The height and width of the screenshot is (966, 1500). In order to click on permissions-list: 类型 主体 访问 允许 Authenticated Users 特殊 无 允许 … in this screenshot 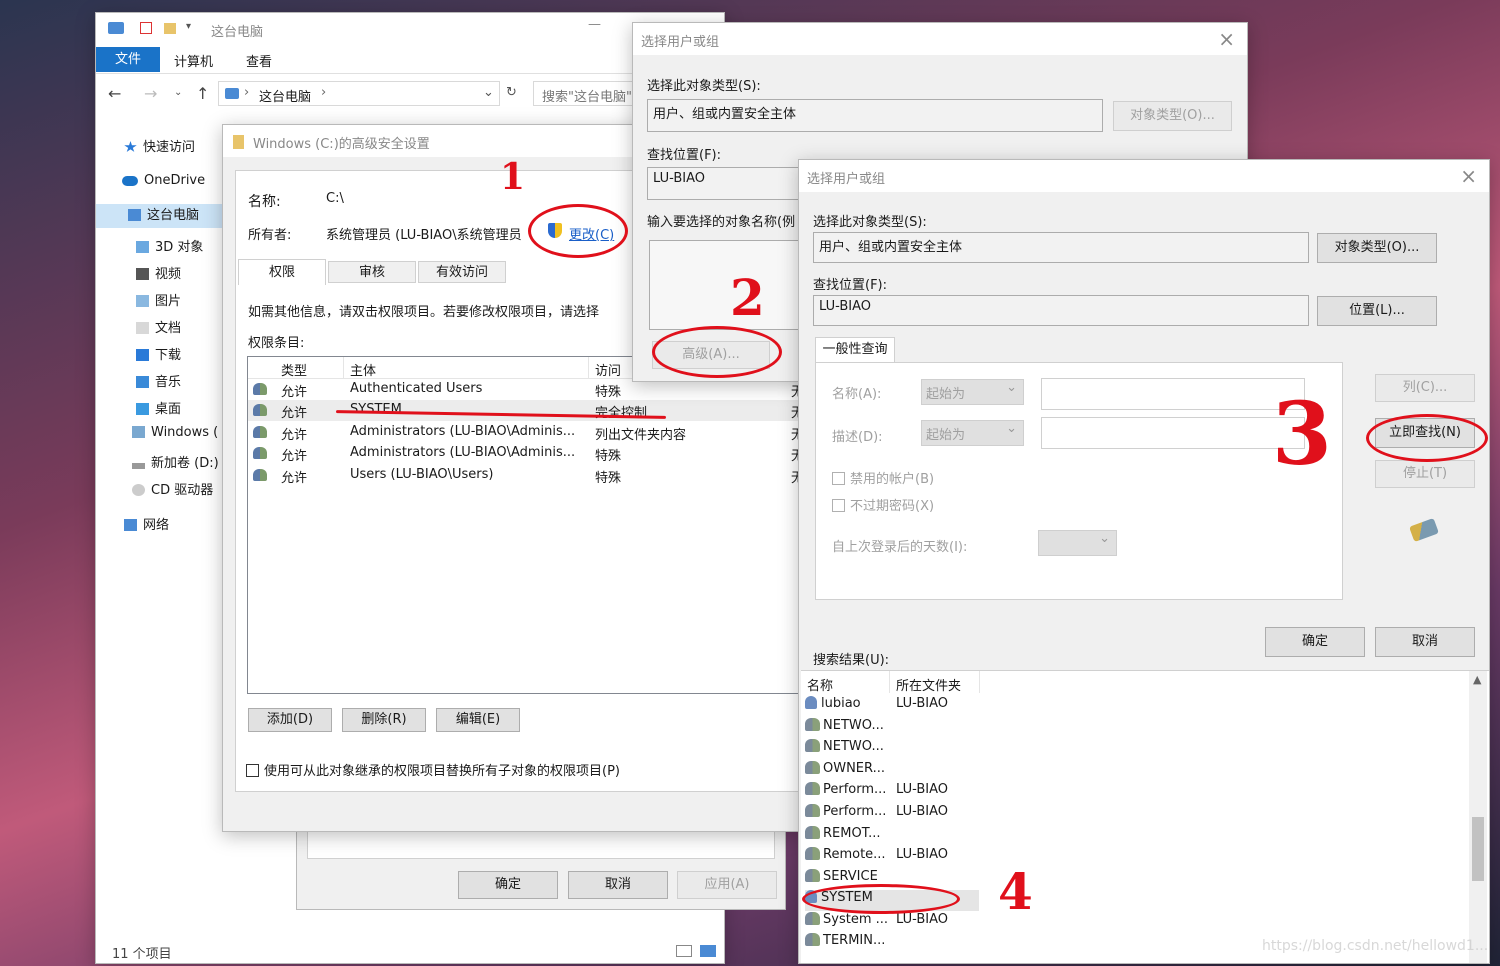, I will do `click(524, 525)`.